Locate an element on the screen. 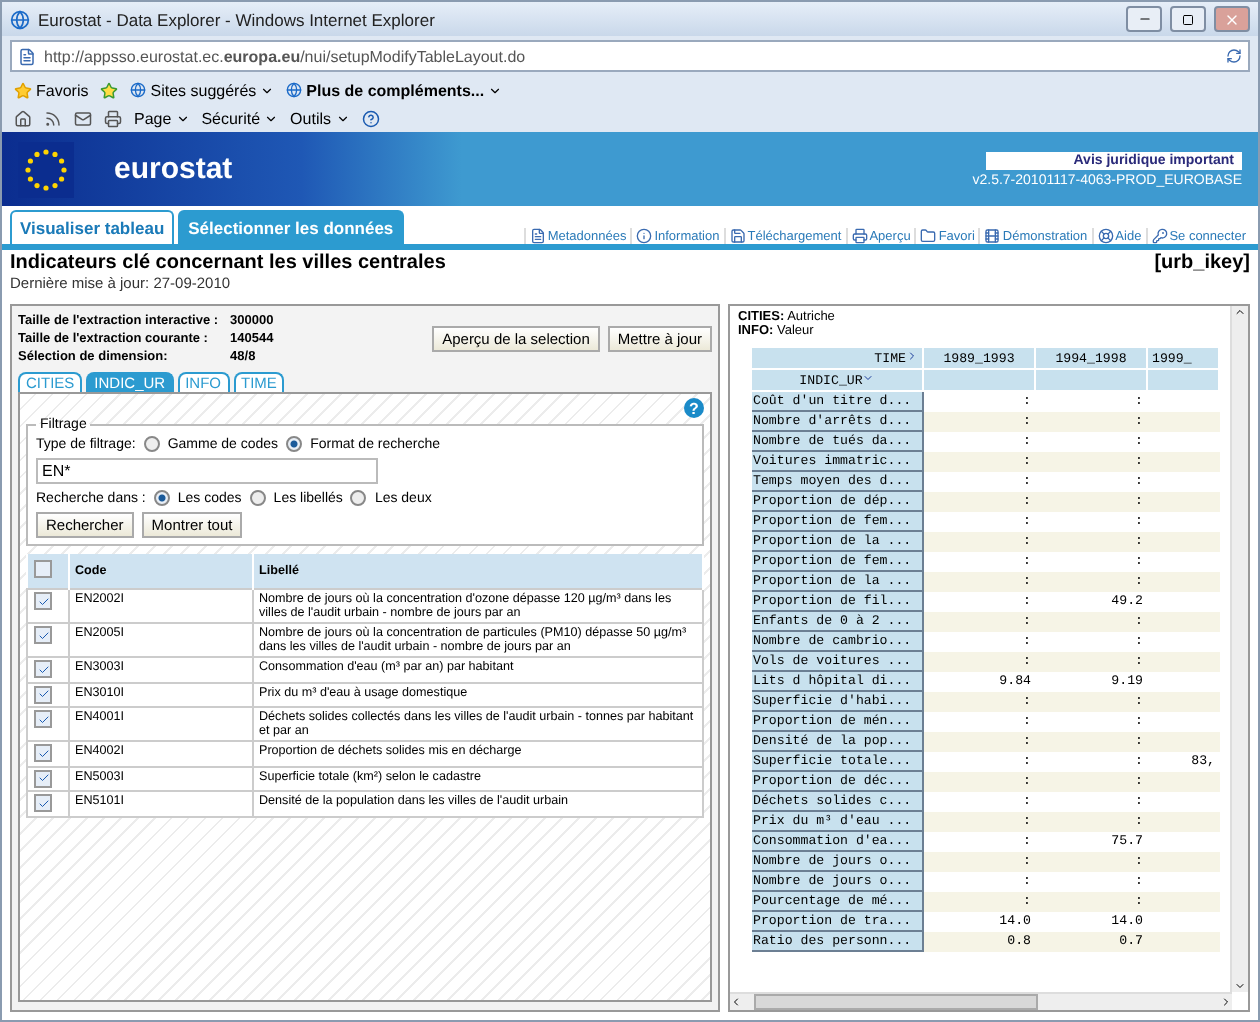  horizontal-scrollbar is located at coordinates (981, 1001).